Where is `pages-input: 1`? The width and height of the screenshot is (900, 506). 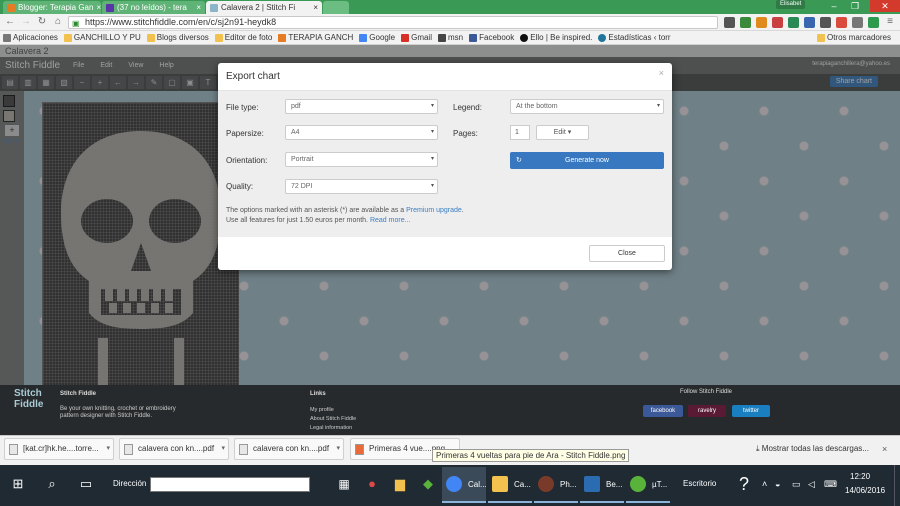 pages-input: 1 is located at coordinates (520, 132).